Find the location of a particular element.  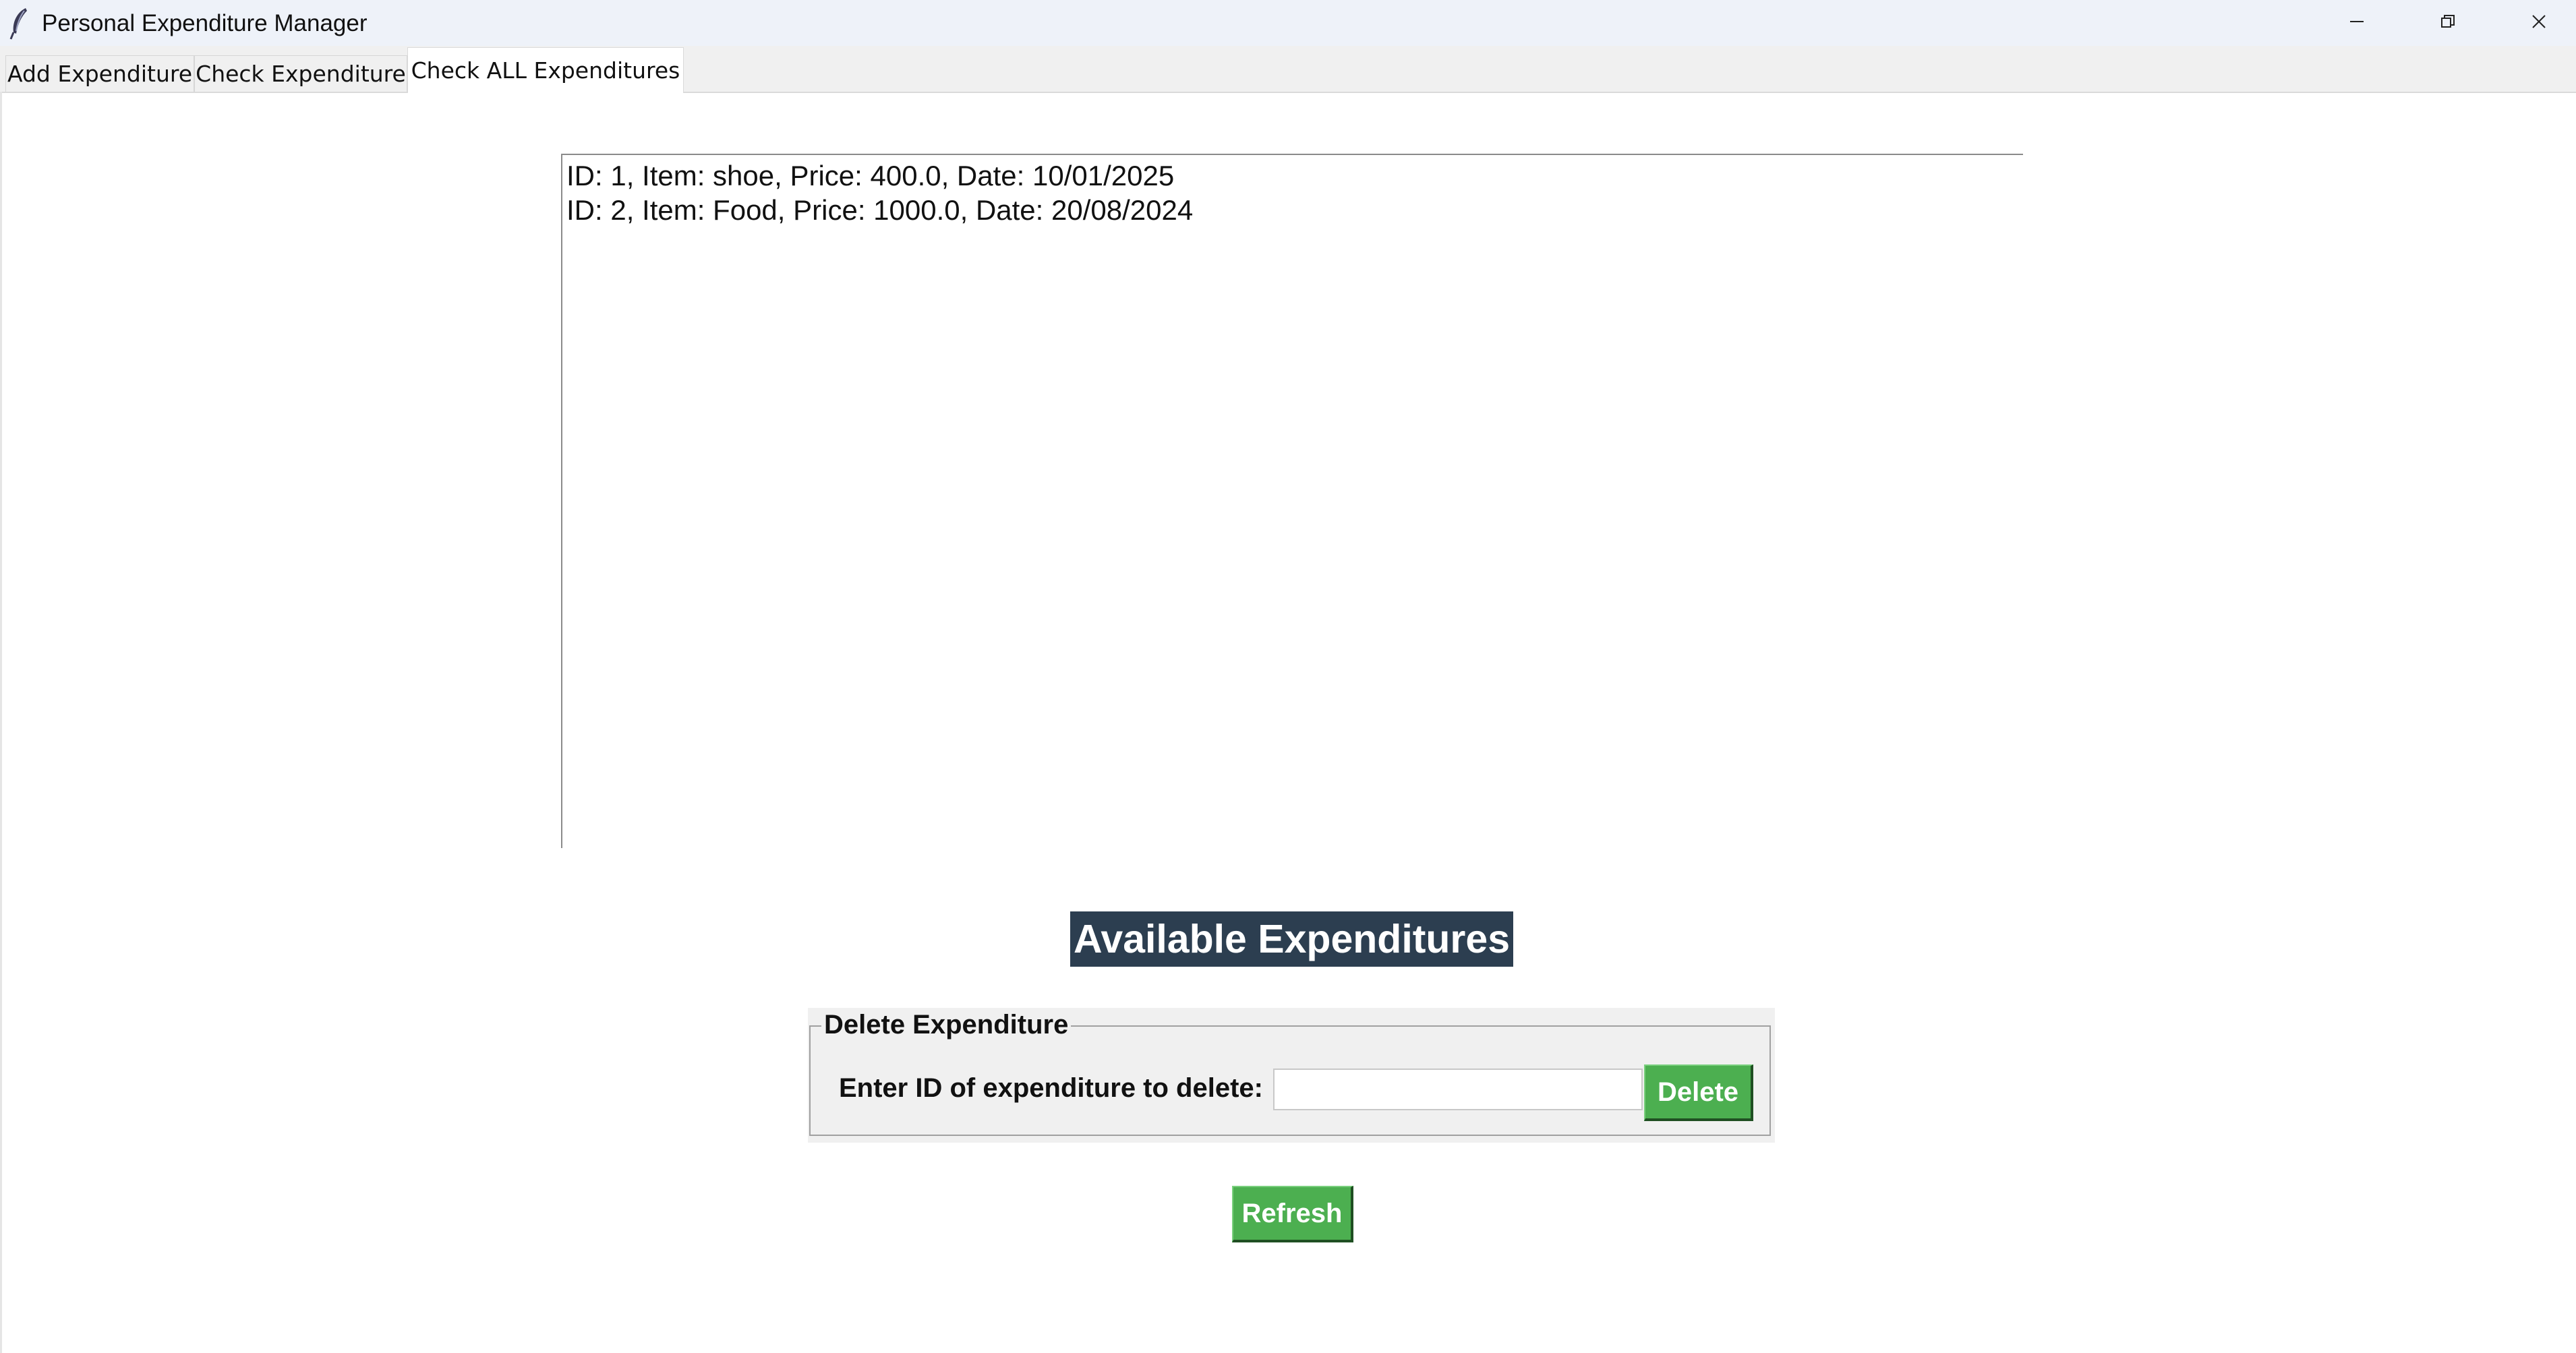

minimize-button is located at coordinates (2357, 23).